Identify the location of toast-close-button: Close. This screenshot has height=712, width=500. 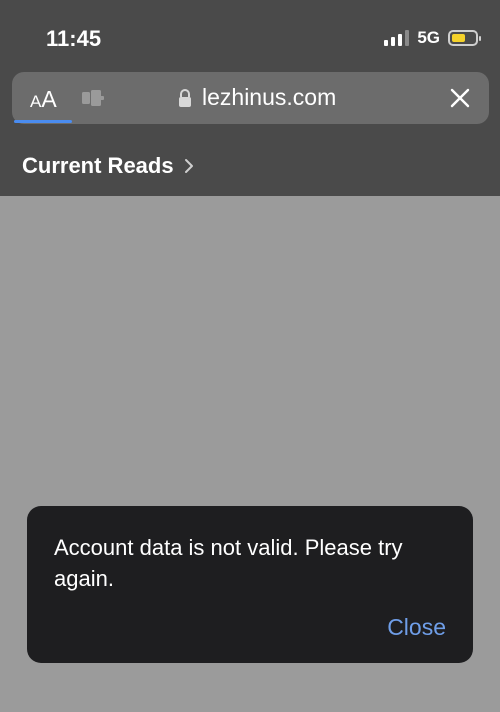
(416, 627).